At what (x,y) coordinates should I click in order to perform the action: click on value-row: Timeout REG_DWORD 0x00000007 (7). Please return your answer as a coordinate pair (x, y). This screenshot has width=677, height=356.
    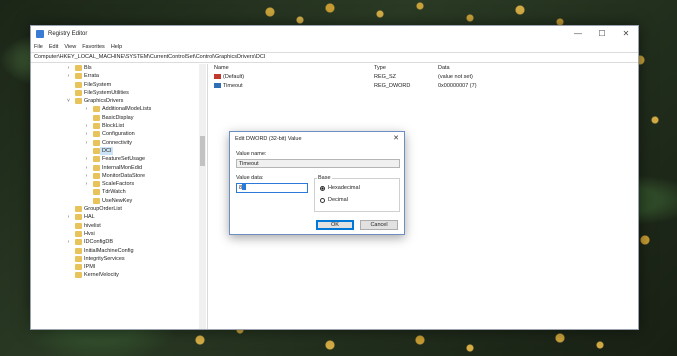
    Looking at the image, I should click on (424, 86).